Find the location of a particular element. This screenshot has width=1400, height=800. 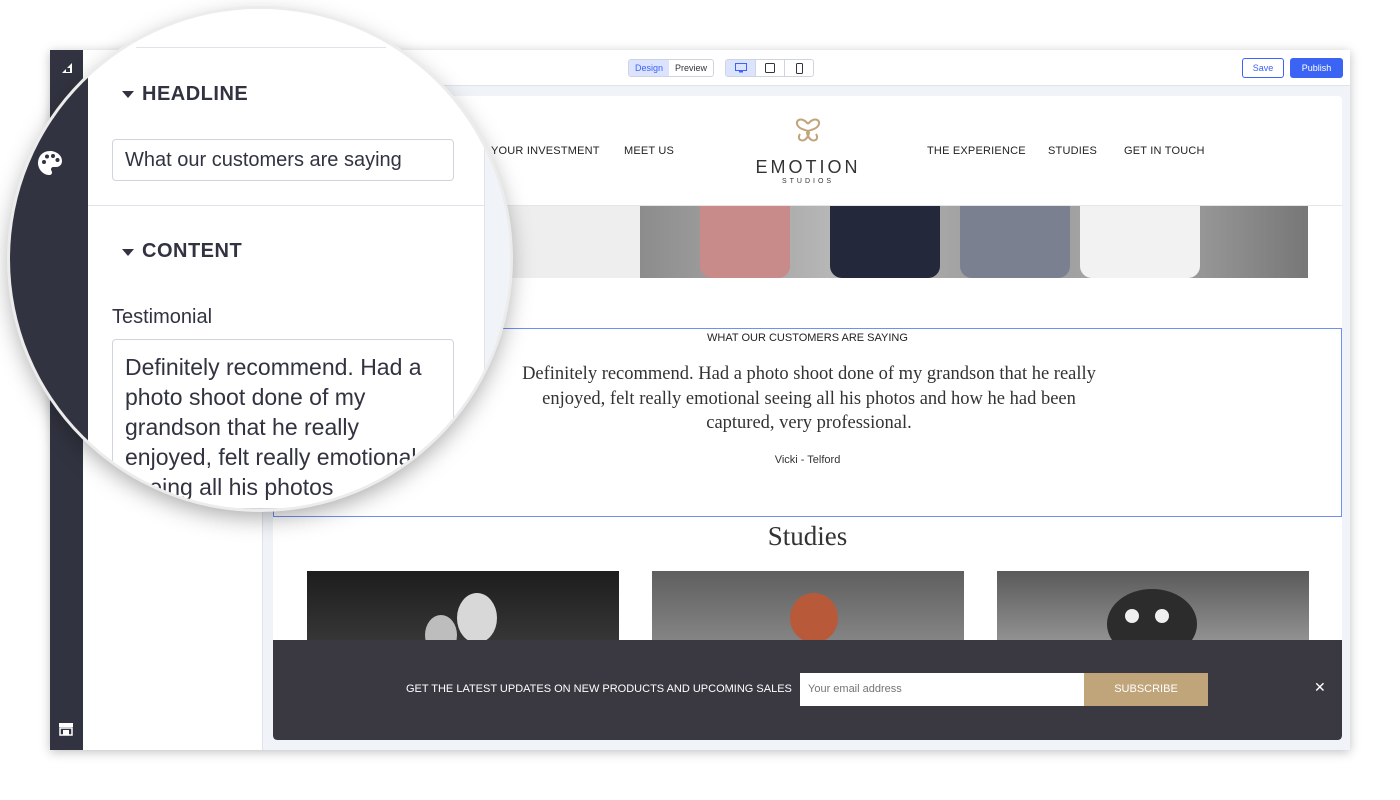

storefront-icon is located at coordinates (66, 729).